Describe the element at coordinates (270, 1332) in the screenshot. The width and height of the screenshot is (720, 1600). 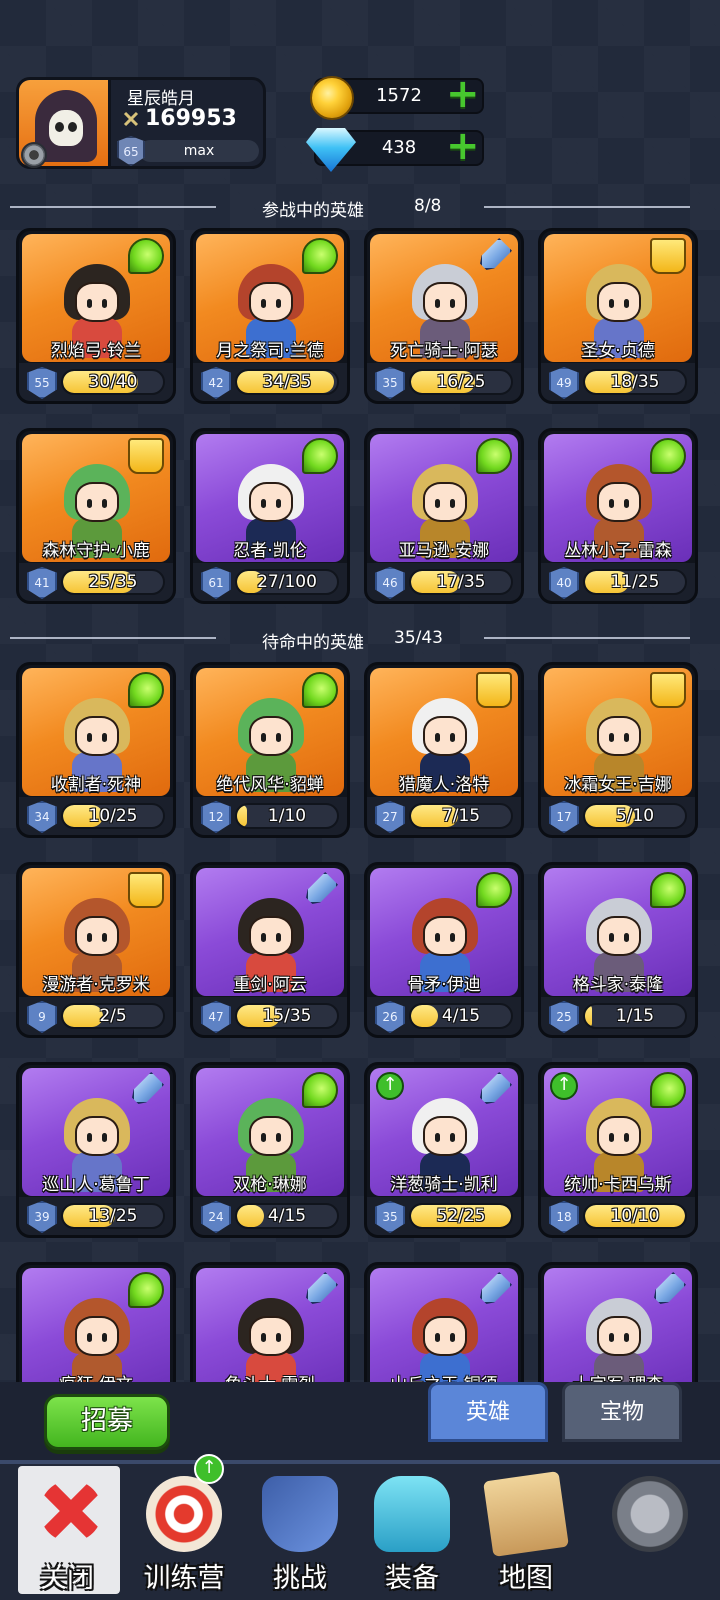
I see `hero-portrait: 角斗士·雷烈` at that location.